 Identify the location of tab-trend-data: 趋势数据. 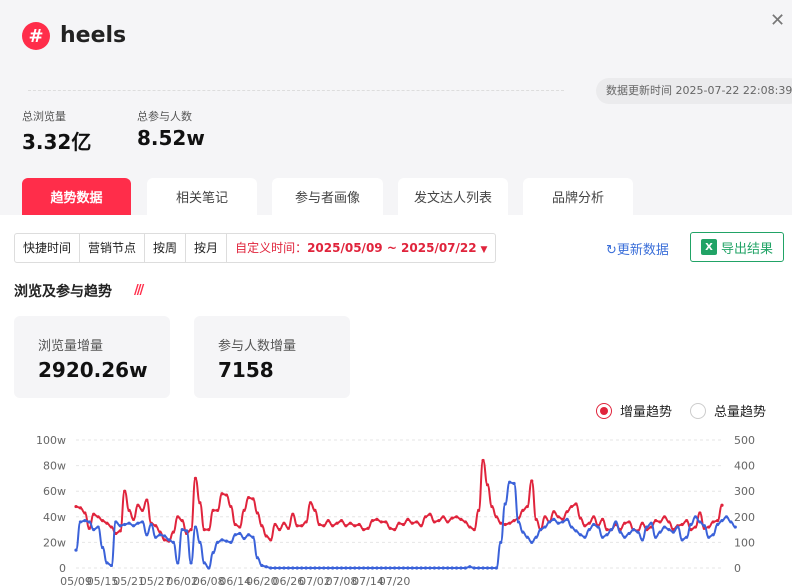
(76, 196).